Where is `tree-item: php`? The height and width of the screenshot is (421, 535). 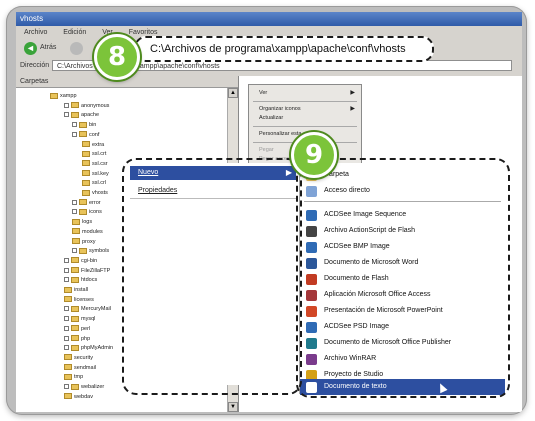 tree-item: php is located at coordinates (77, 339).